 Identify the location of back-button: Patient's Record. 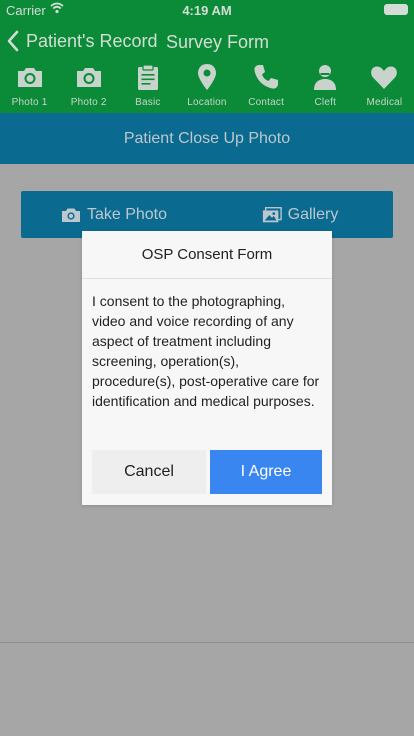
(82, 41).